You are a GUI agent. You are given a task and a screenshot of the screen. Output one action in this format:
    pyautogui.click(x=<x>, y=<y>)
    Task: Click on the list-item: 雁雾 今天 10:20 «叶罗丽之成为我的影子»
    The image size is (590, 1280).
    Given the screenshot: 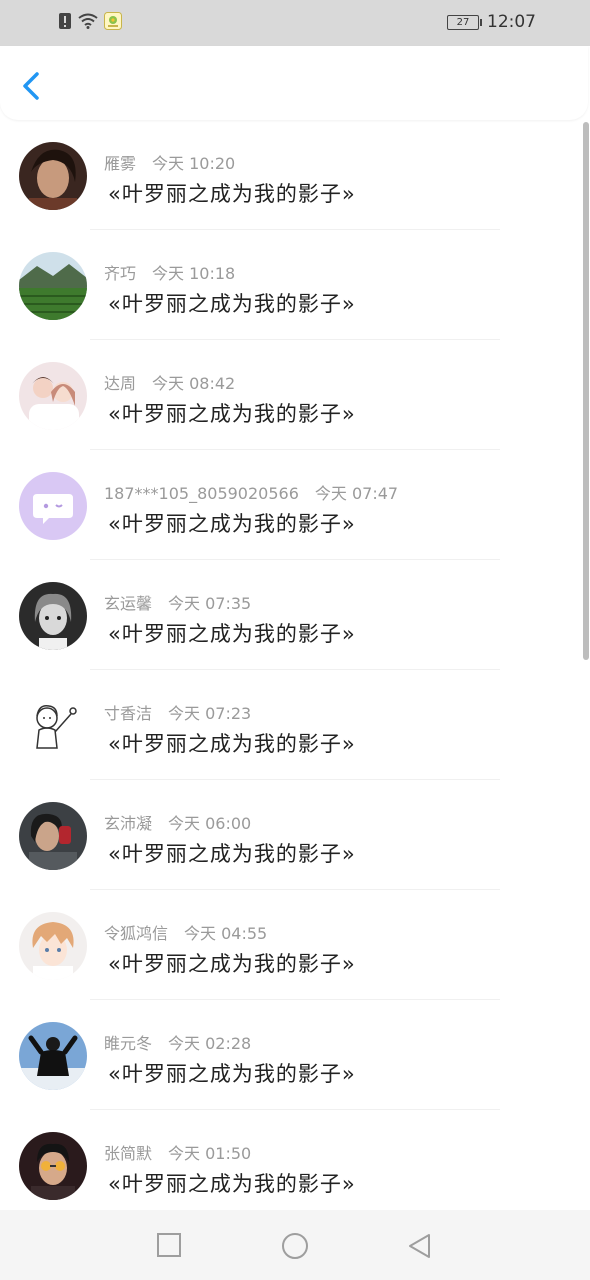 What is the action you would take?
    pyautogui.click(x=295, y=175)
    